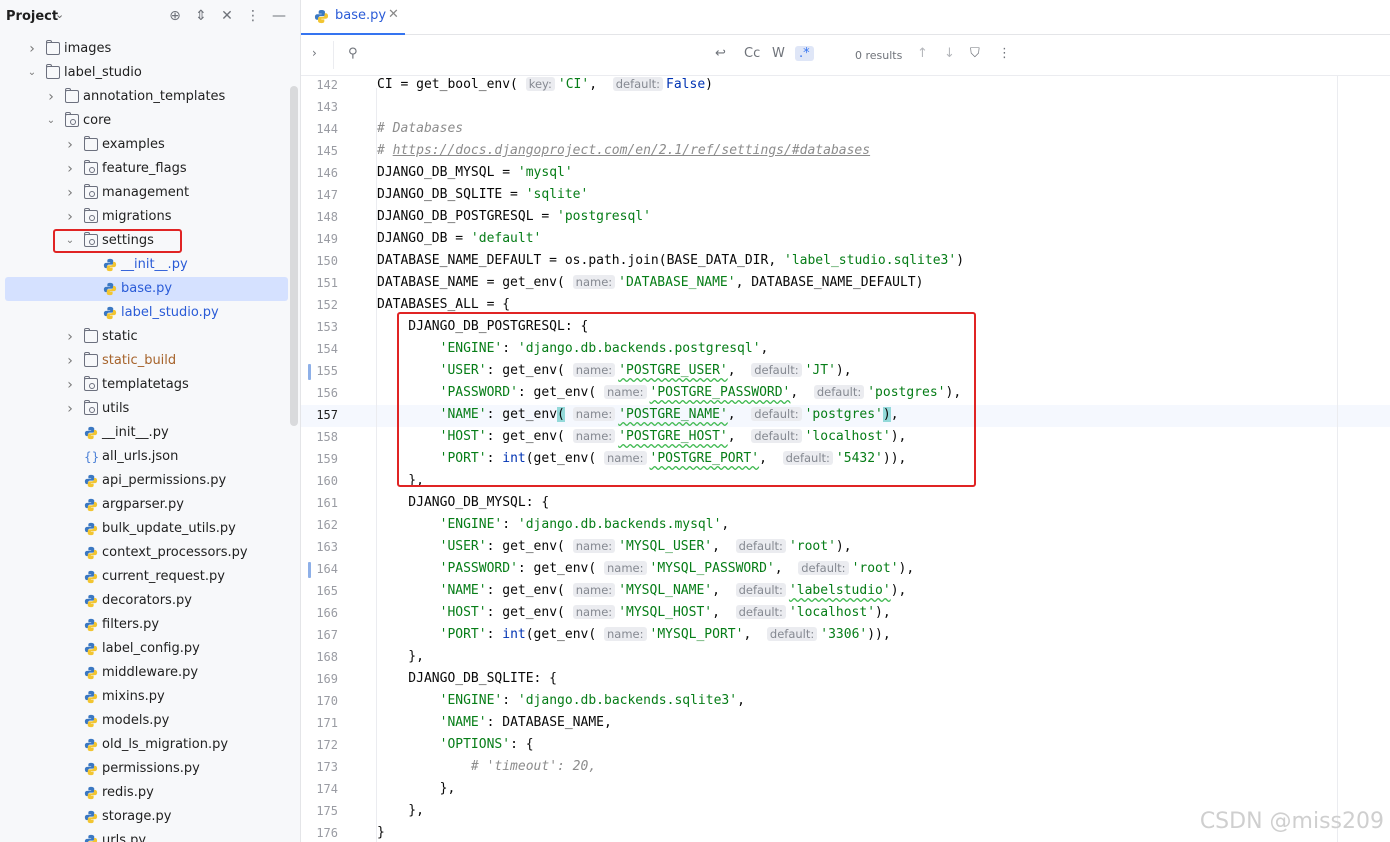 The height and width of the screenshot is (842, 1390). What do you see at coordinates (594, 546) in the screenshot?
I see `parameter-hint: name:` at bounding box center [594, 546].